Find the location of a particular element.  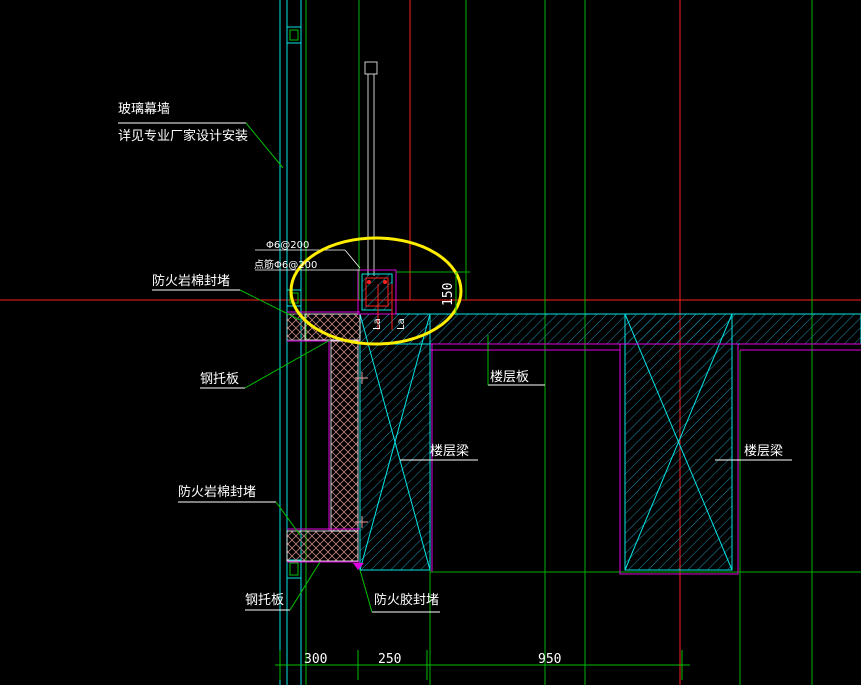

rebar-label-top: Φ6@200 is located at coordinates (287, 245).